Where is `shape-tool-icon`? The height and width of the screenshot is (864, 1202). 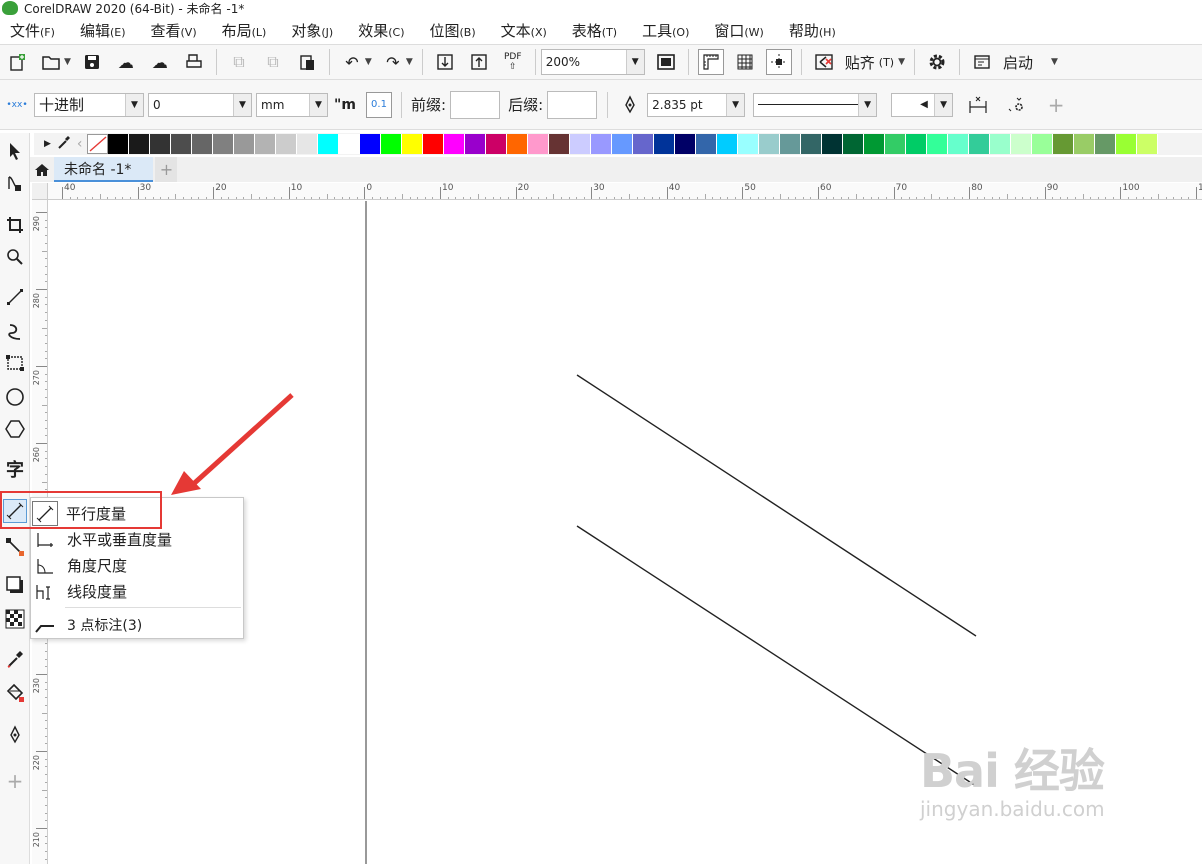 shape-tool-icon is located at coordinates (15, 183).